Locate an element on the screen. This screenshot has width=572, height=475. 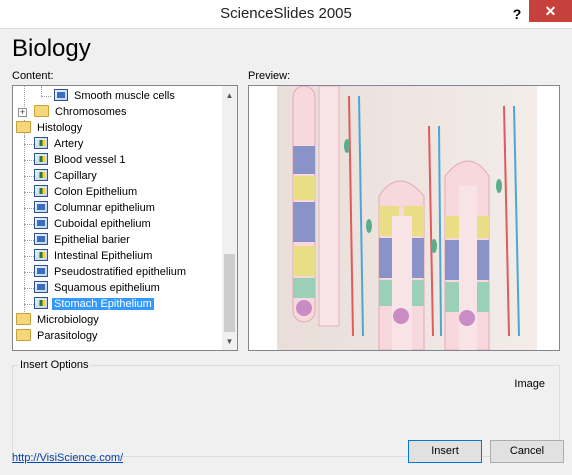
tree-item: Intestinal Epithelium is located at coordinates (94, 256).